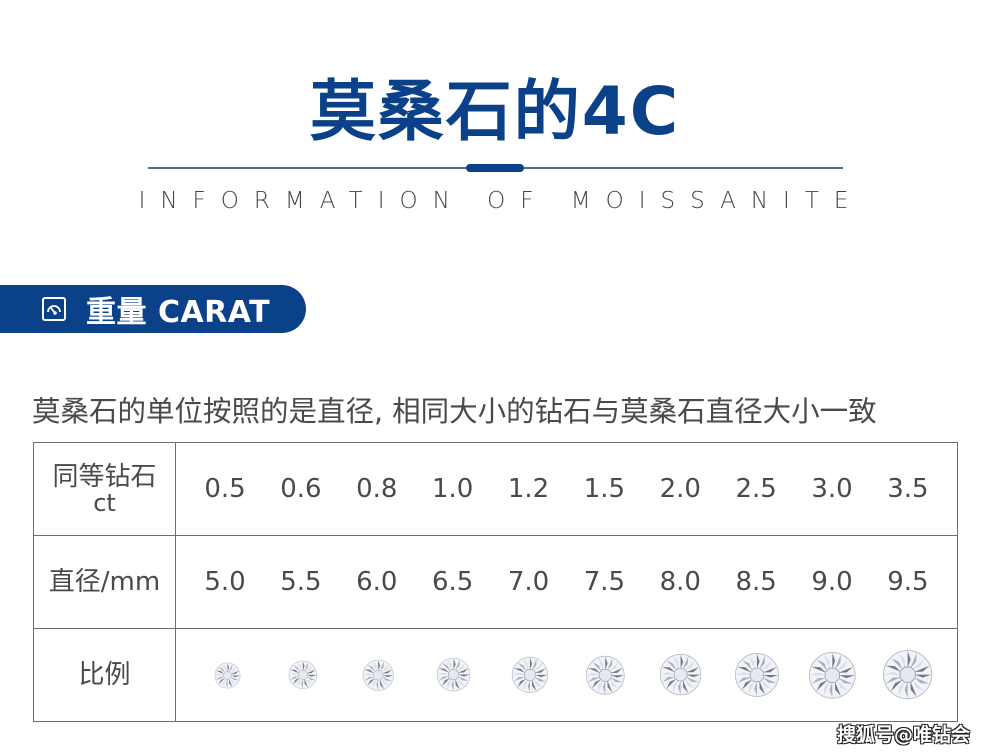  I want to click on carat-value: 0.8, so click(377, 489).